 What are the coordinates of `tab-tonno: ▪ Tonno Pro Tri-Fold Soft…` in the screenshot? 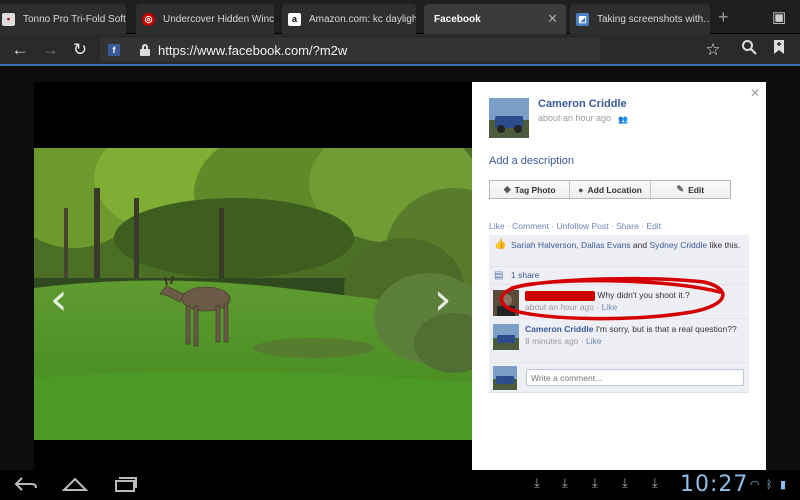 It's located at (63, 19).